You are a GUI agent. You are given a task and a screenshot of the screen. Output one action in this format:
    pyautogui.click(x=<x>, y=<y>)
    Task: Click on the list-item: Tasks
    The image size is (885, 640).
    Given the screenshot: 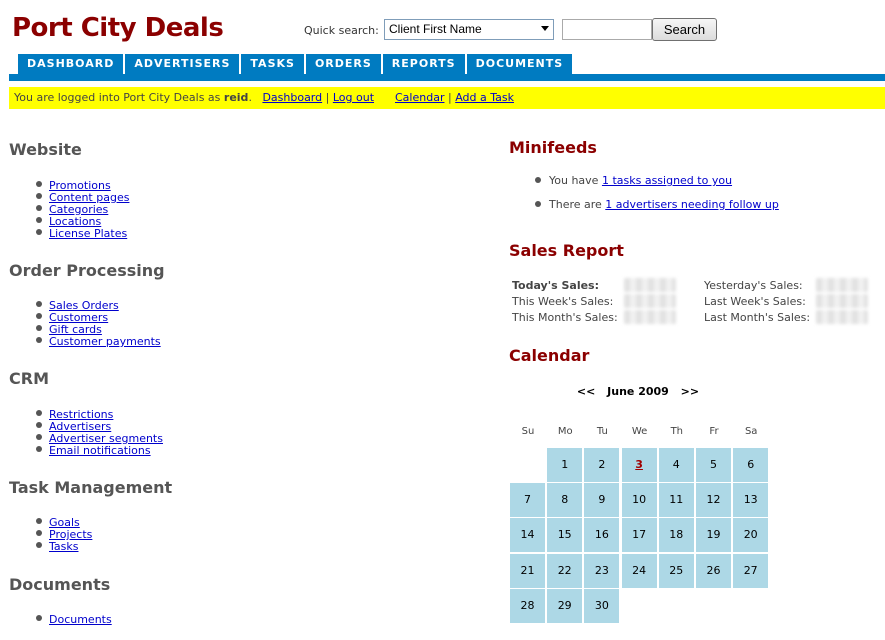 What is the action you would take?
    pyautogui.click(x=63, y=546)
    